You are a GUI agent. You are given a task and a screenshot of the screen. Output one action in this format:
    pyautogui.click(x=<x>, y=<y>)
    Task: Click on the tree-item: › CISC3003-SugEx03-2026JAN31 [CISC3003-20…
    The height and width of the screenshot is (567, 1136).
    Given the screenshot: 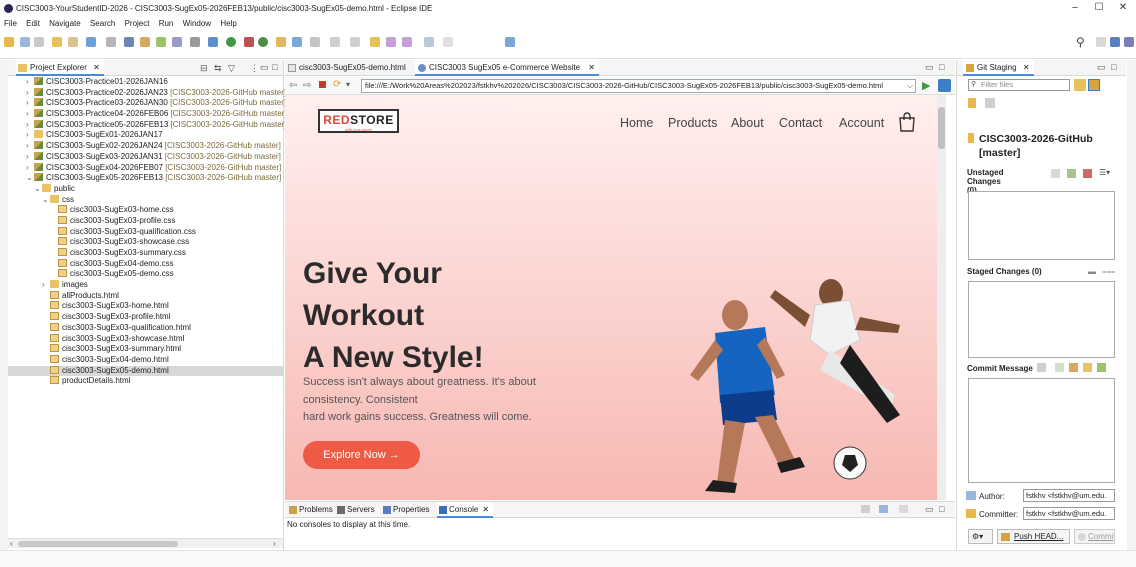 What is the action you would take?
    pyautogui.click(x=145, y=157)
    